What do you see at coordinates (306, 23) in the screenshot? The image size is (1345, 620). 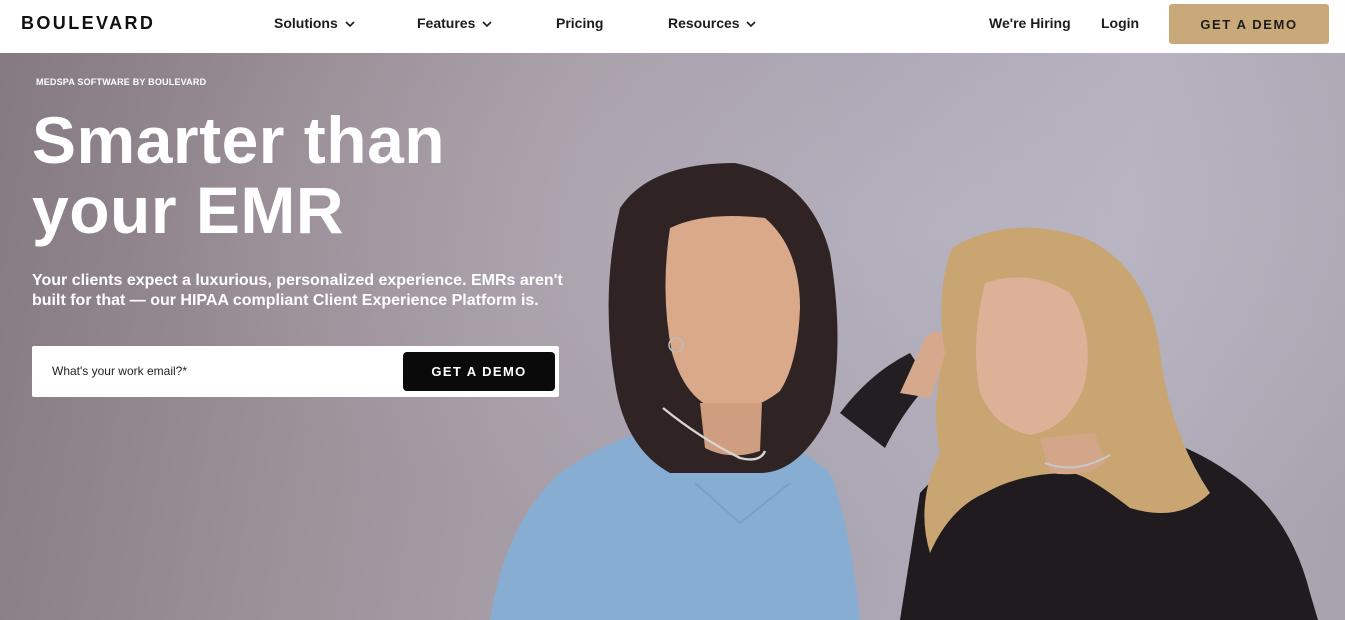 I see `nav-solutions-label: Solutions` at bounding box center [306, 23].